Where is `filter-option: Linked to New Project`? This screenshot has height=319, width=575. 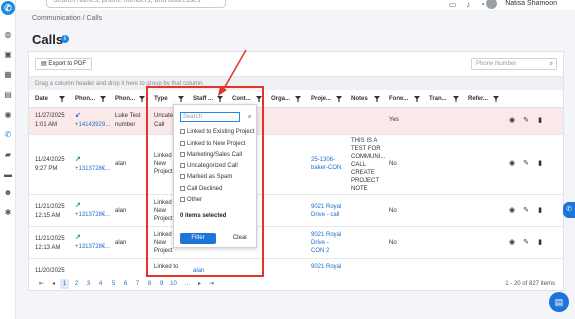
filter-option: Linked to New Project is located at coordinates (212, 144).